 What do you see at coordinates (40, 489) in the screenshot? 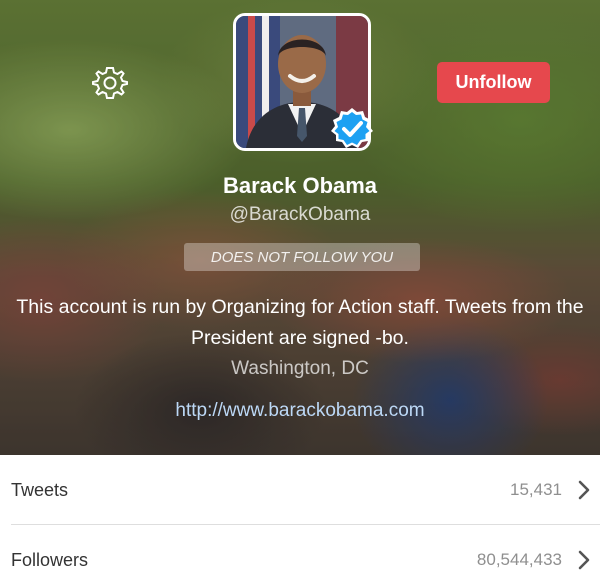
I see `tweets-label: Tweets` at bounding box center [40, 489].